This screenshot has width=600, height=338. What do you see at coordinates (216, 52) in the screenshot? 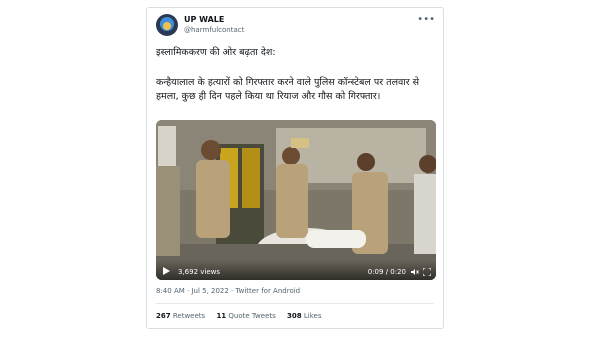
I see `tweet-text-heading: इस्लामिककरण की ओर बढ़ता देश:` at bounding box center [216, 52].